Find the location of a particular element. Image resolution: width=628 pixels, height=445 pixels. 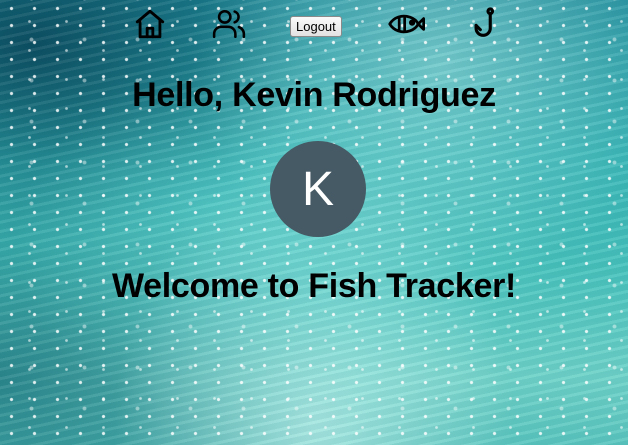

welcome-heading: Welcome to Fish Tracker! is located at coordinates (314, 286).